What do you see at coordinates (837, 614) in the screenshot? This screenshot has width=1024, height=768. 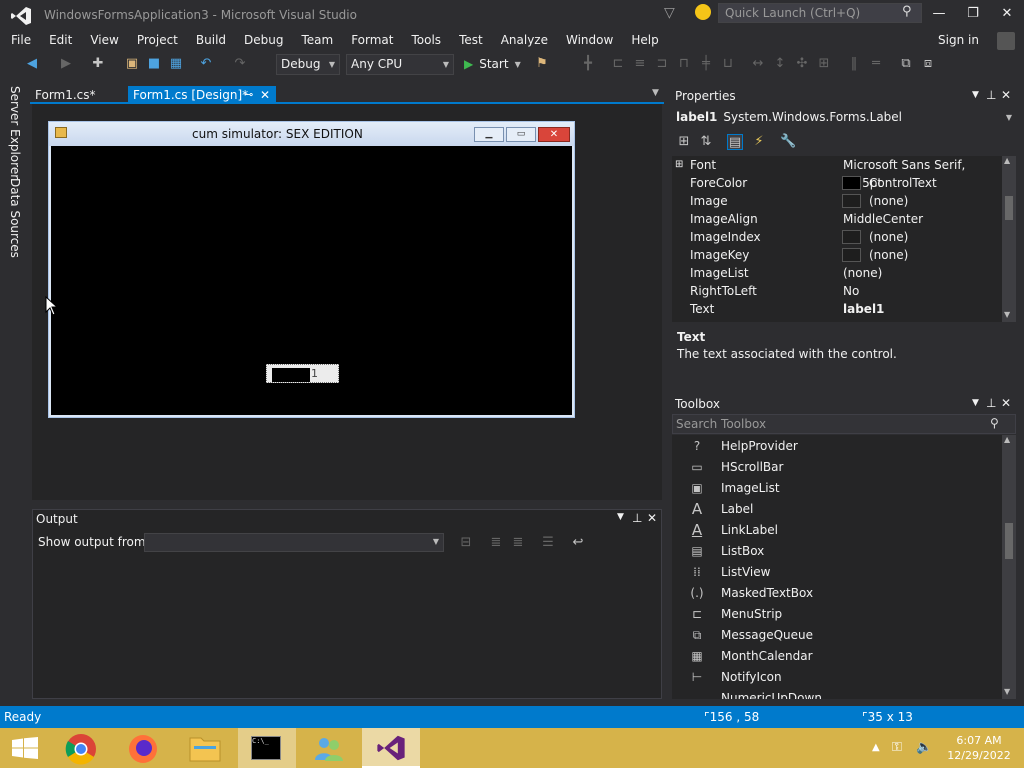 I see `toolbox-item-menustrip: ⊏ MenuStrip` at bounding box center [837, 614].